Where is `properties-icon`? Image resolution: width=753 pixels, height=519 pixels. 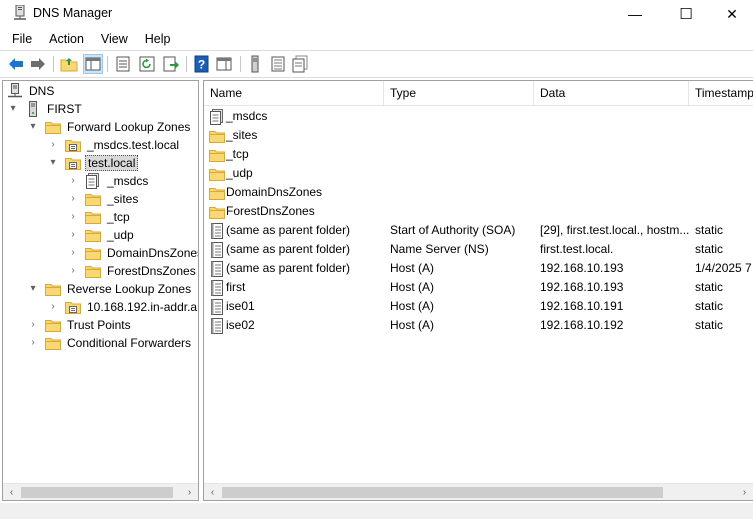 properties-icon is located at coordinates (123, 64).